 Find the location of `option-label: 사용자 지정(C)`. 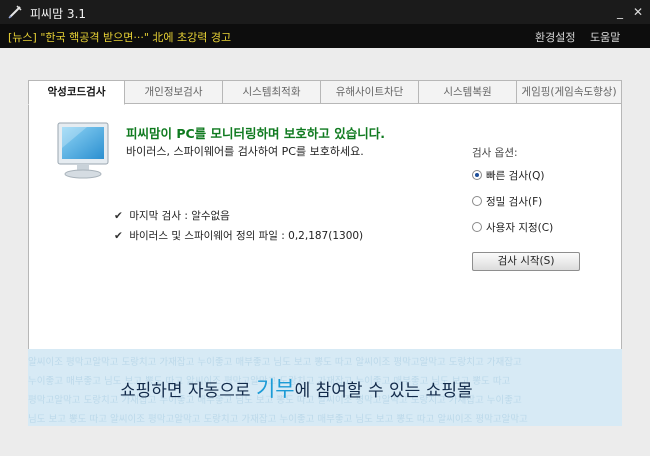

option-label: 사용자 지정(C) is located at coordinates (520, 228).